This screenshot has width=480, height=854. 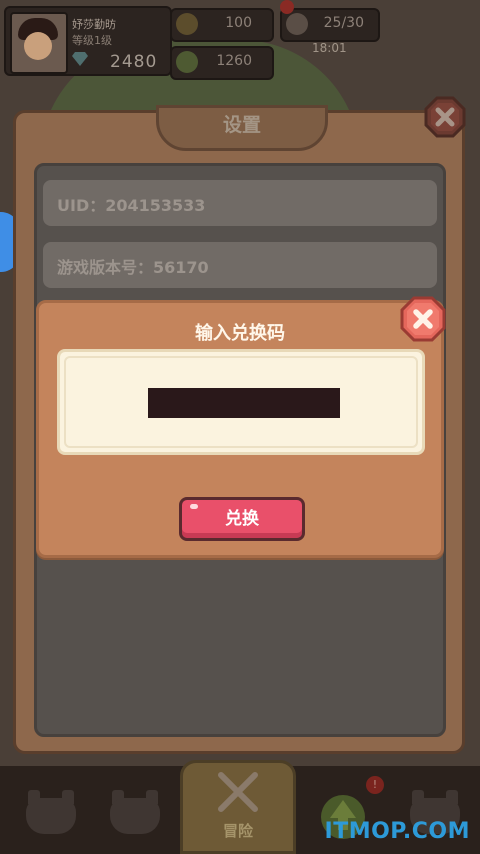 I want to click on gem-counter: 1260, so click(x=222, y=63).